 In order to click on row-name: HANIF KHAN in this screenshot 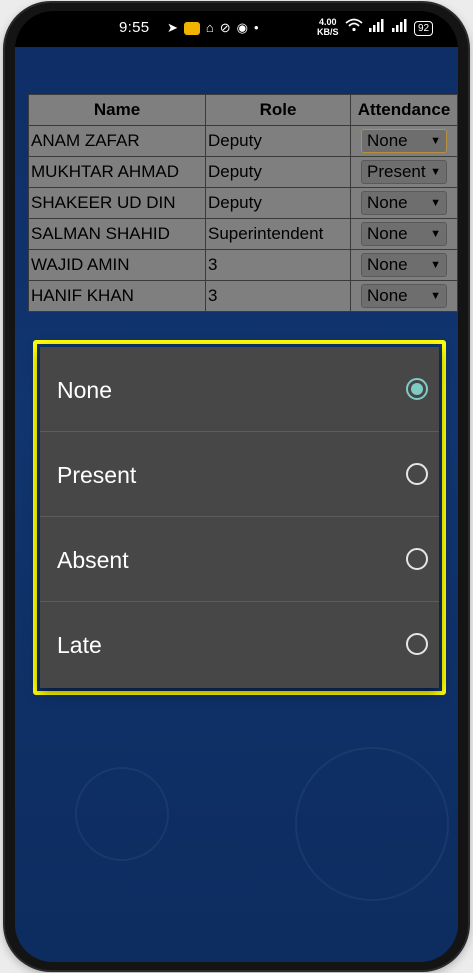, I will do `click(117, 296)`.